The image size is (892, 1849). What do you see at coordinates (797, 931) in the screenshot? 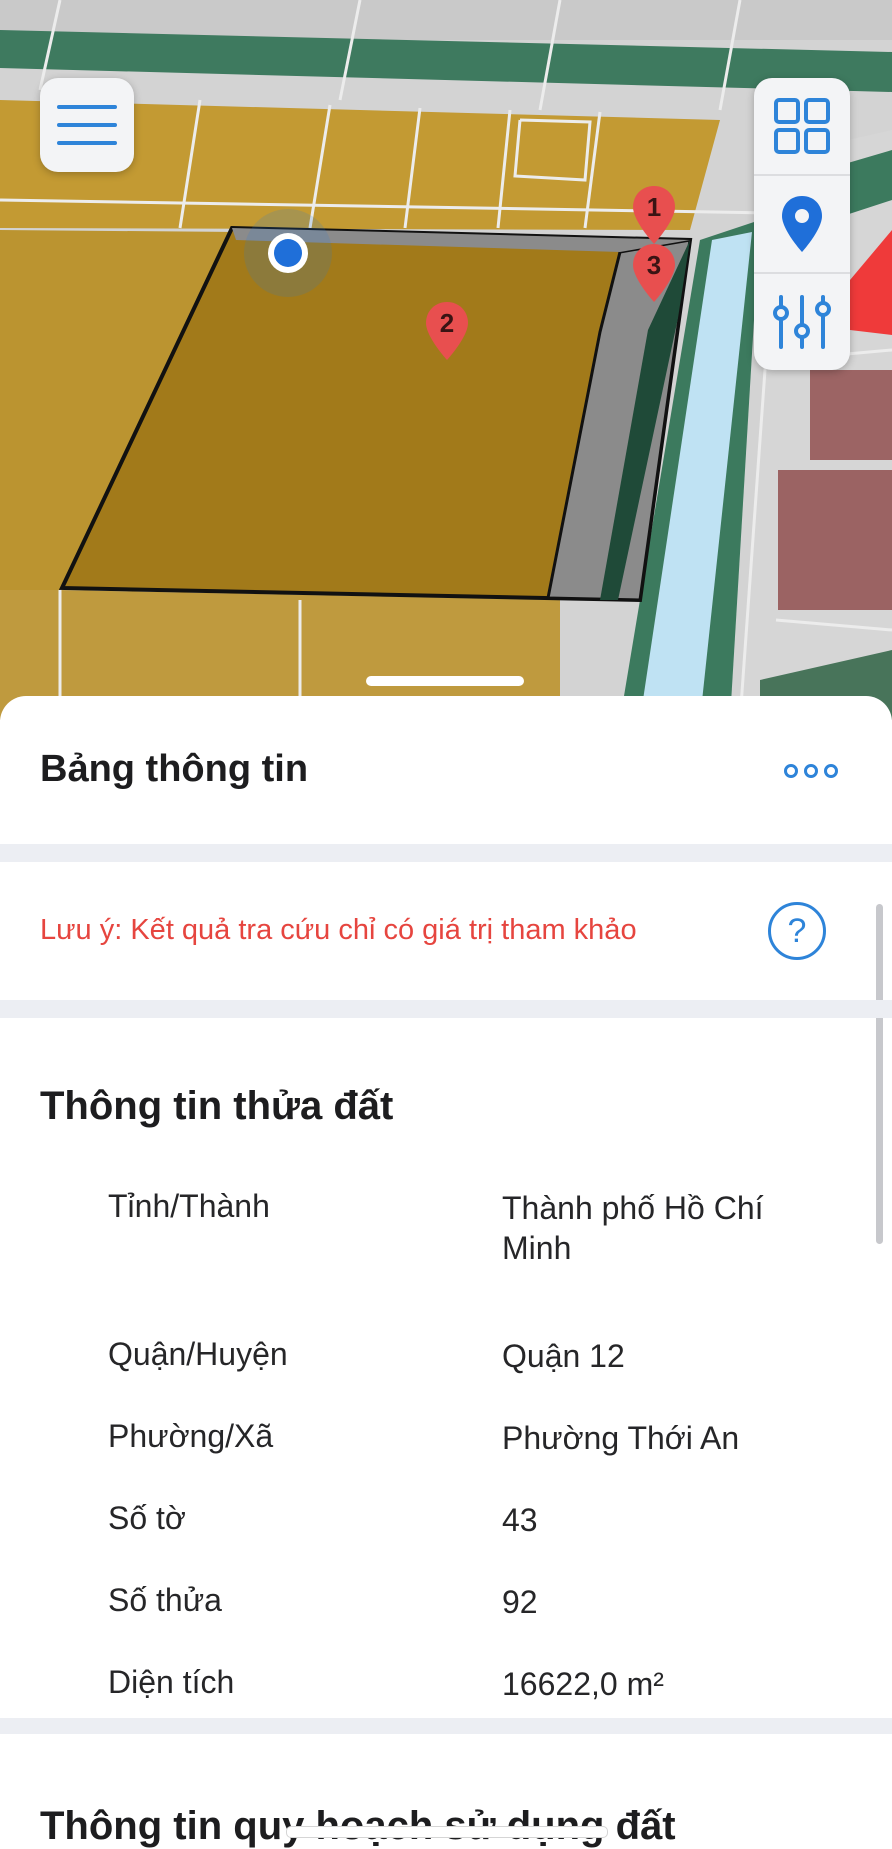
I see `help-button: ?` at bounding box center [797, 931].